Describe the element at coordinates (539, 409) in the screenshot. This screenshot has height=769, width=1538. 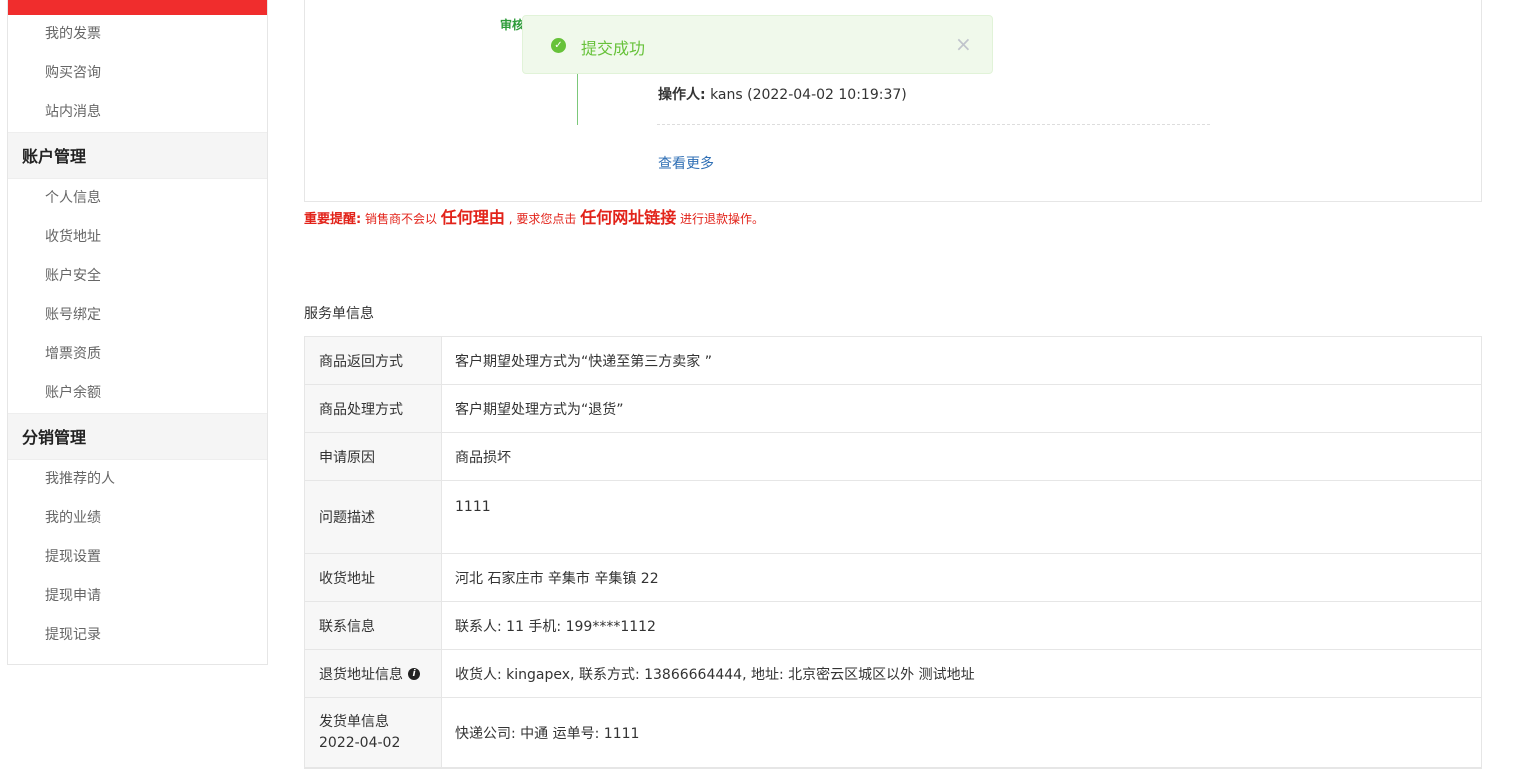
I see `row-value: 客户期望处理方式为“退货”` at that location.